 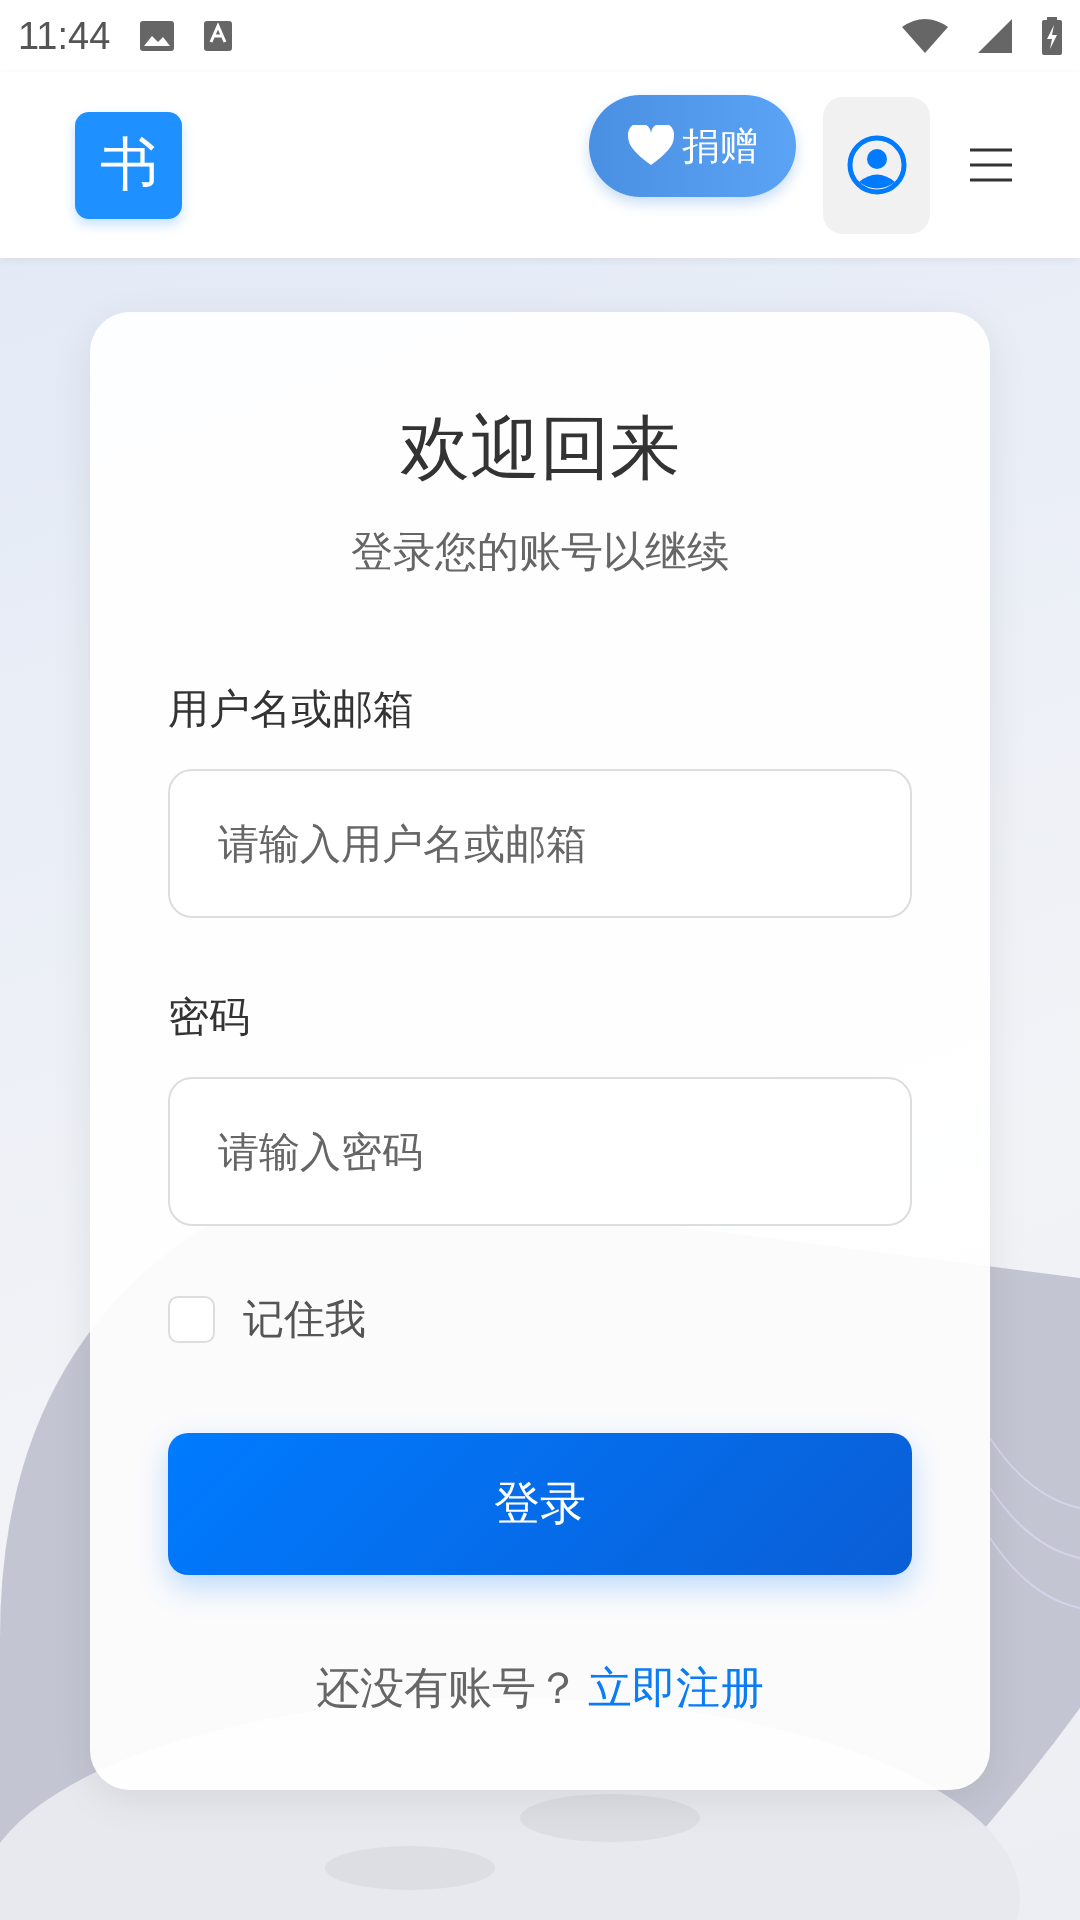 What do you see at coordinates (540, 843) in the screenshot?
I see `input-field: 请输入用户名或邮箱` at bounding box center [540, 843].